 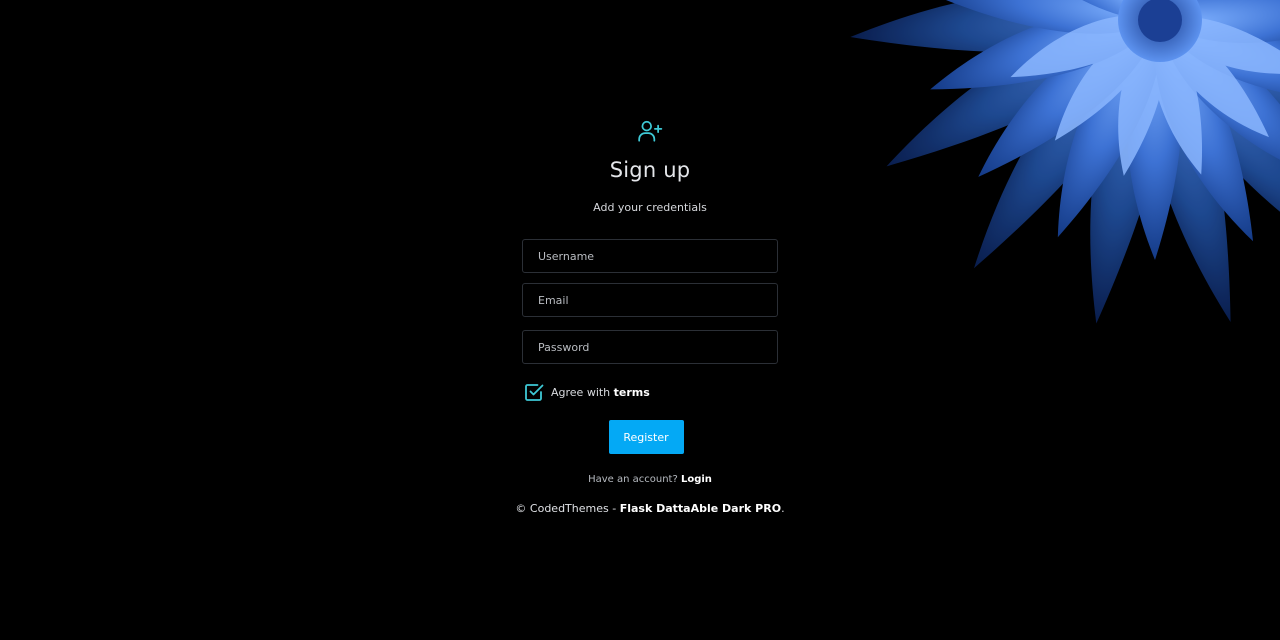 What do you see at coordinates (634, 479) in the screenshot?
I see `login-prompt-text: Have an account?` at bounding box center [634, 479].